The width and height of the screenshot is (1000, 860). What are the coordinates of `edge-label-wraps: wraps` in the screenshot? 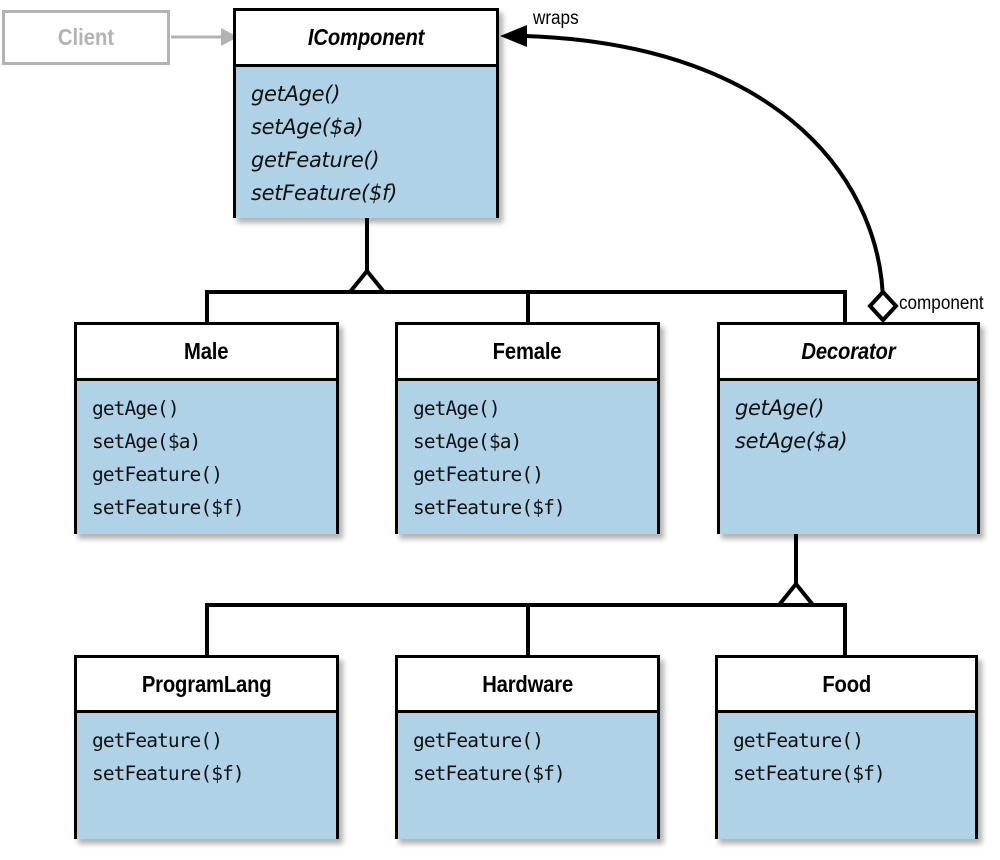 It's located at (556, 18).